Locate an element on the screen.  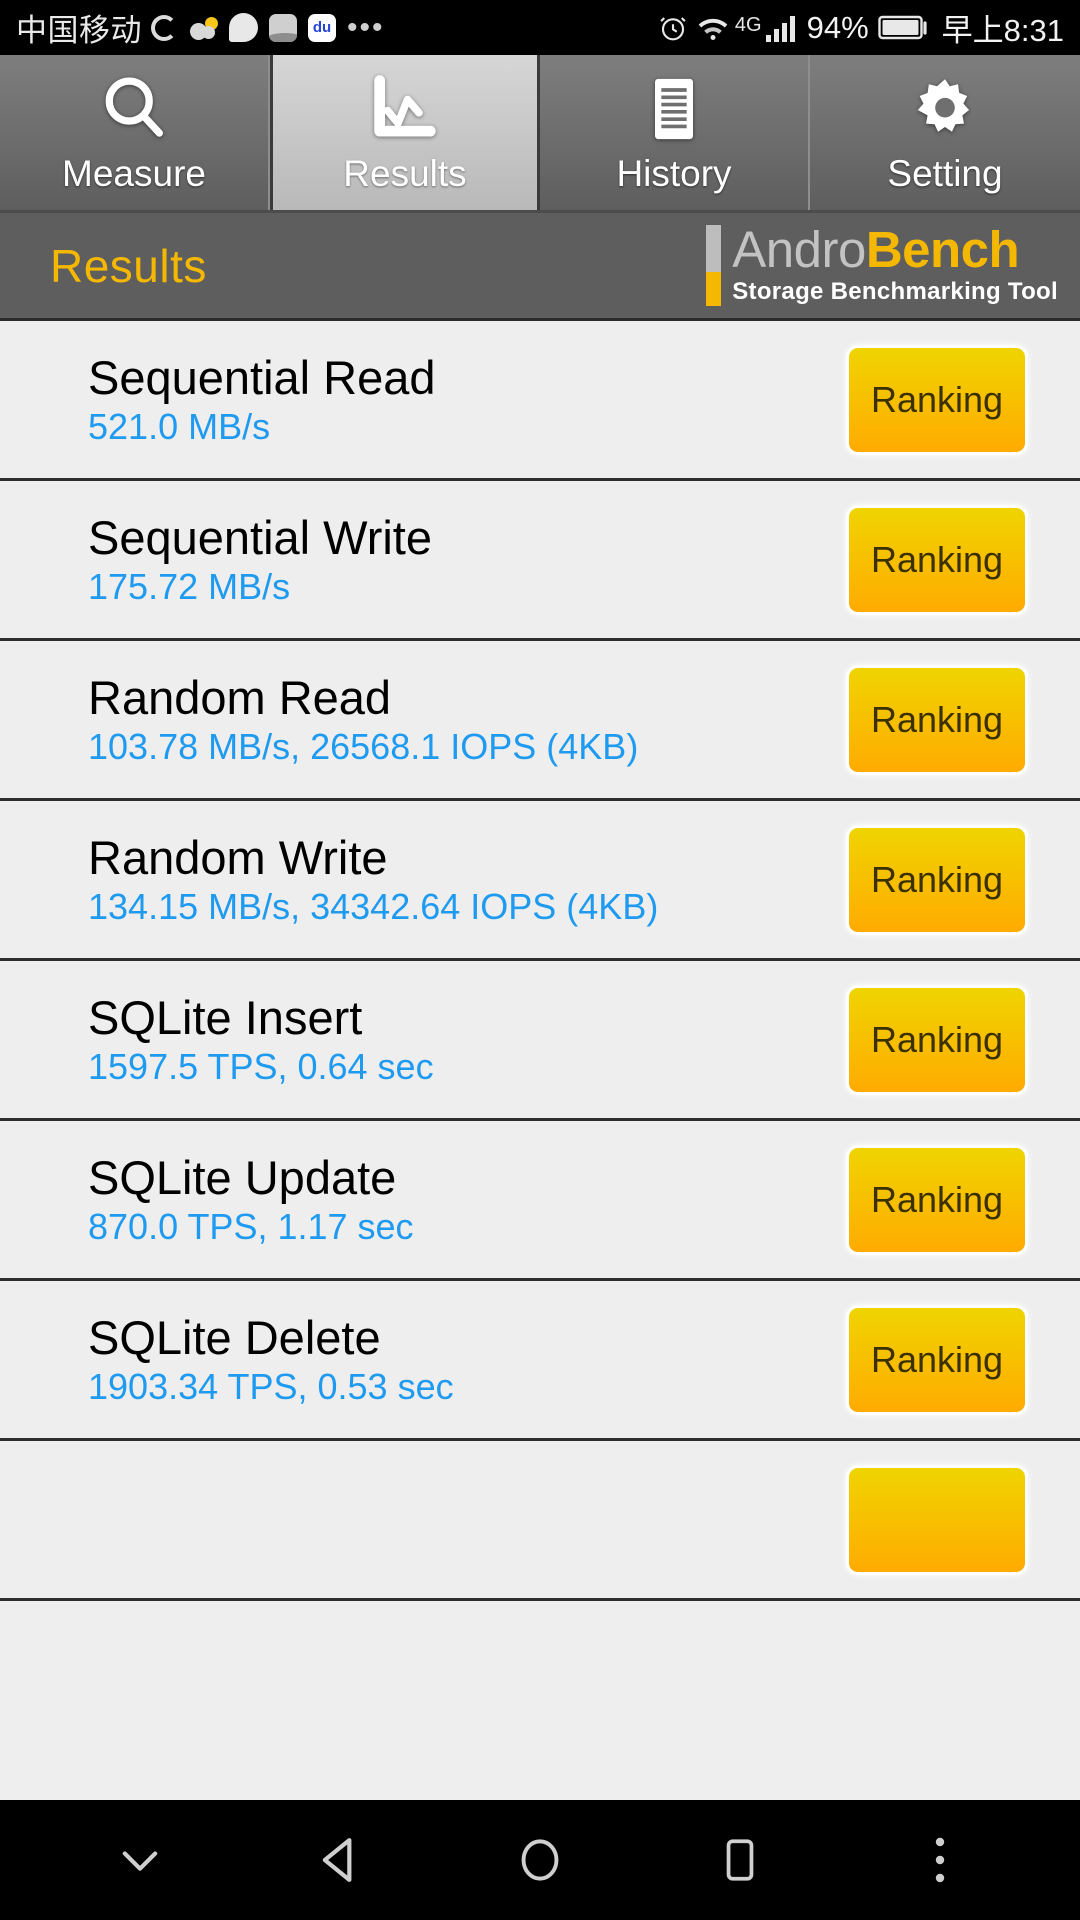
status-bar-left: 中国移动 du ••• is located at coordinates (200, 27).